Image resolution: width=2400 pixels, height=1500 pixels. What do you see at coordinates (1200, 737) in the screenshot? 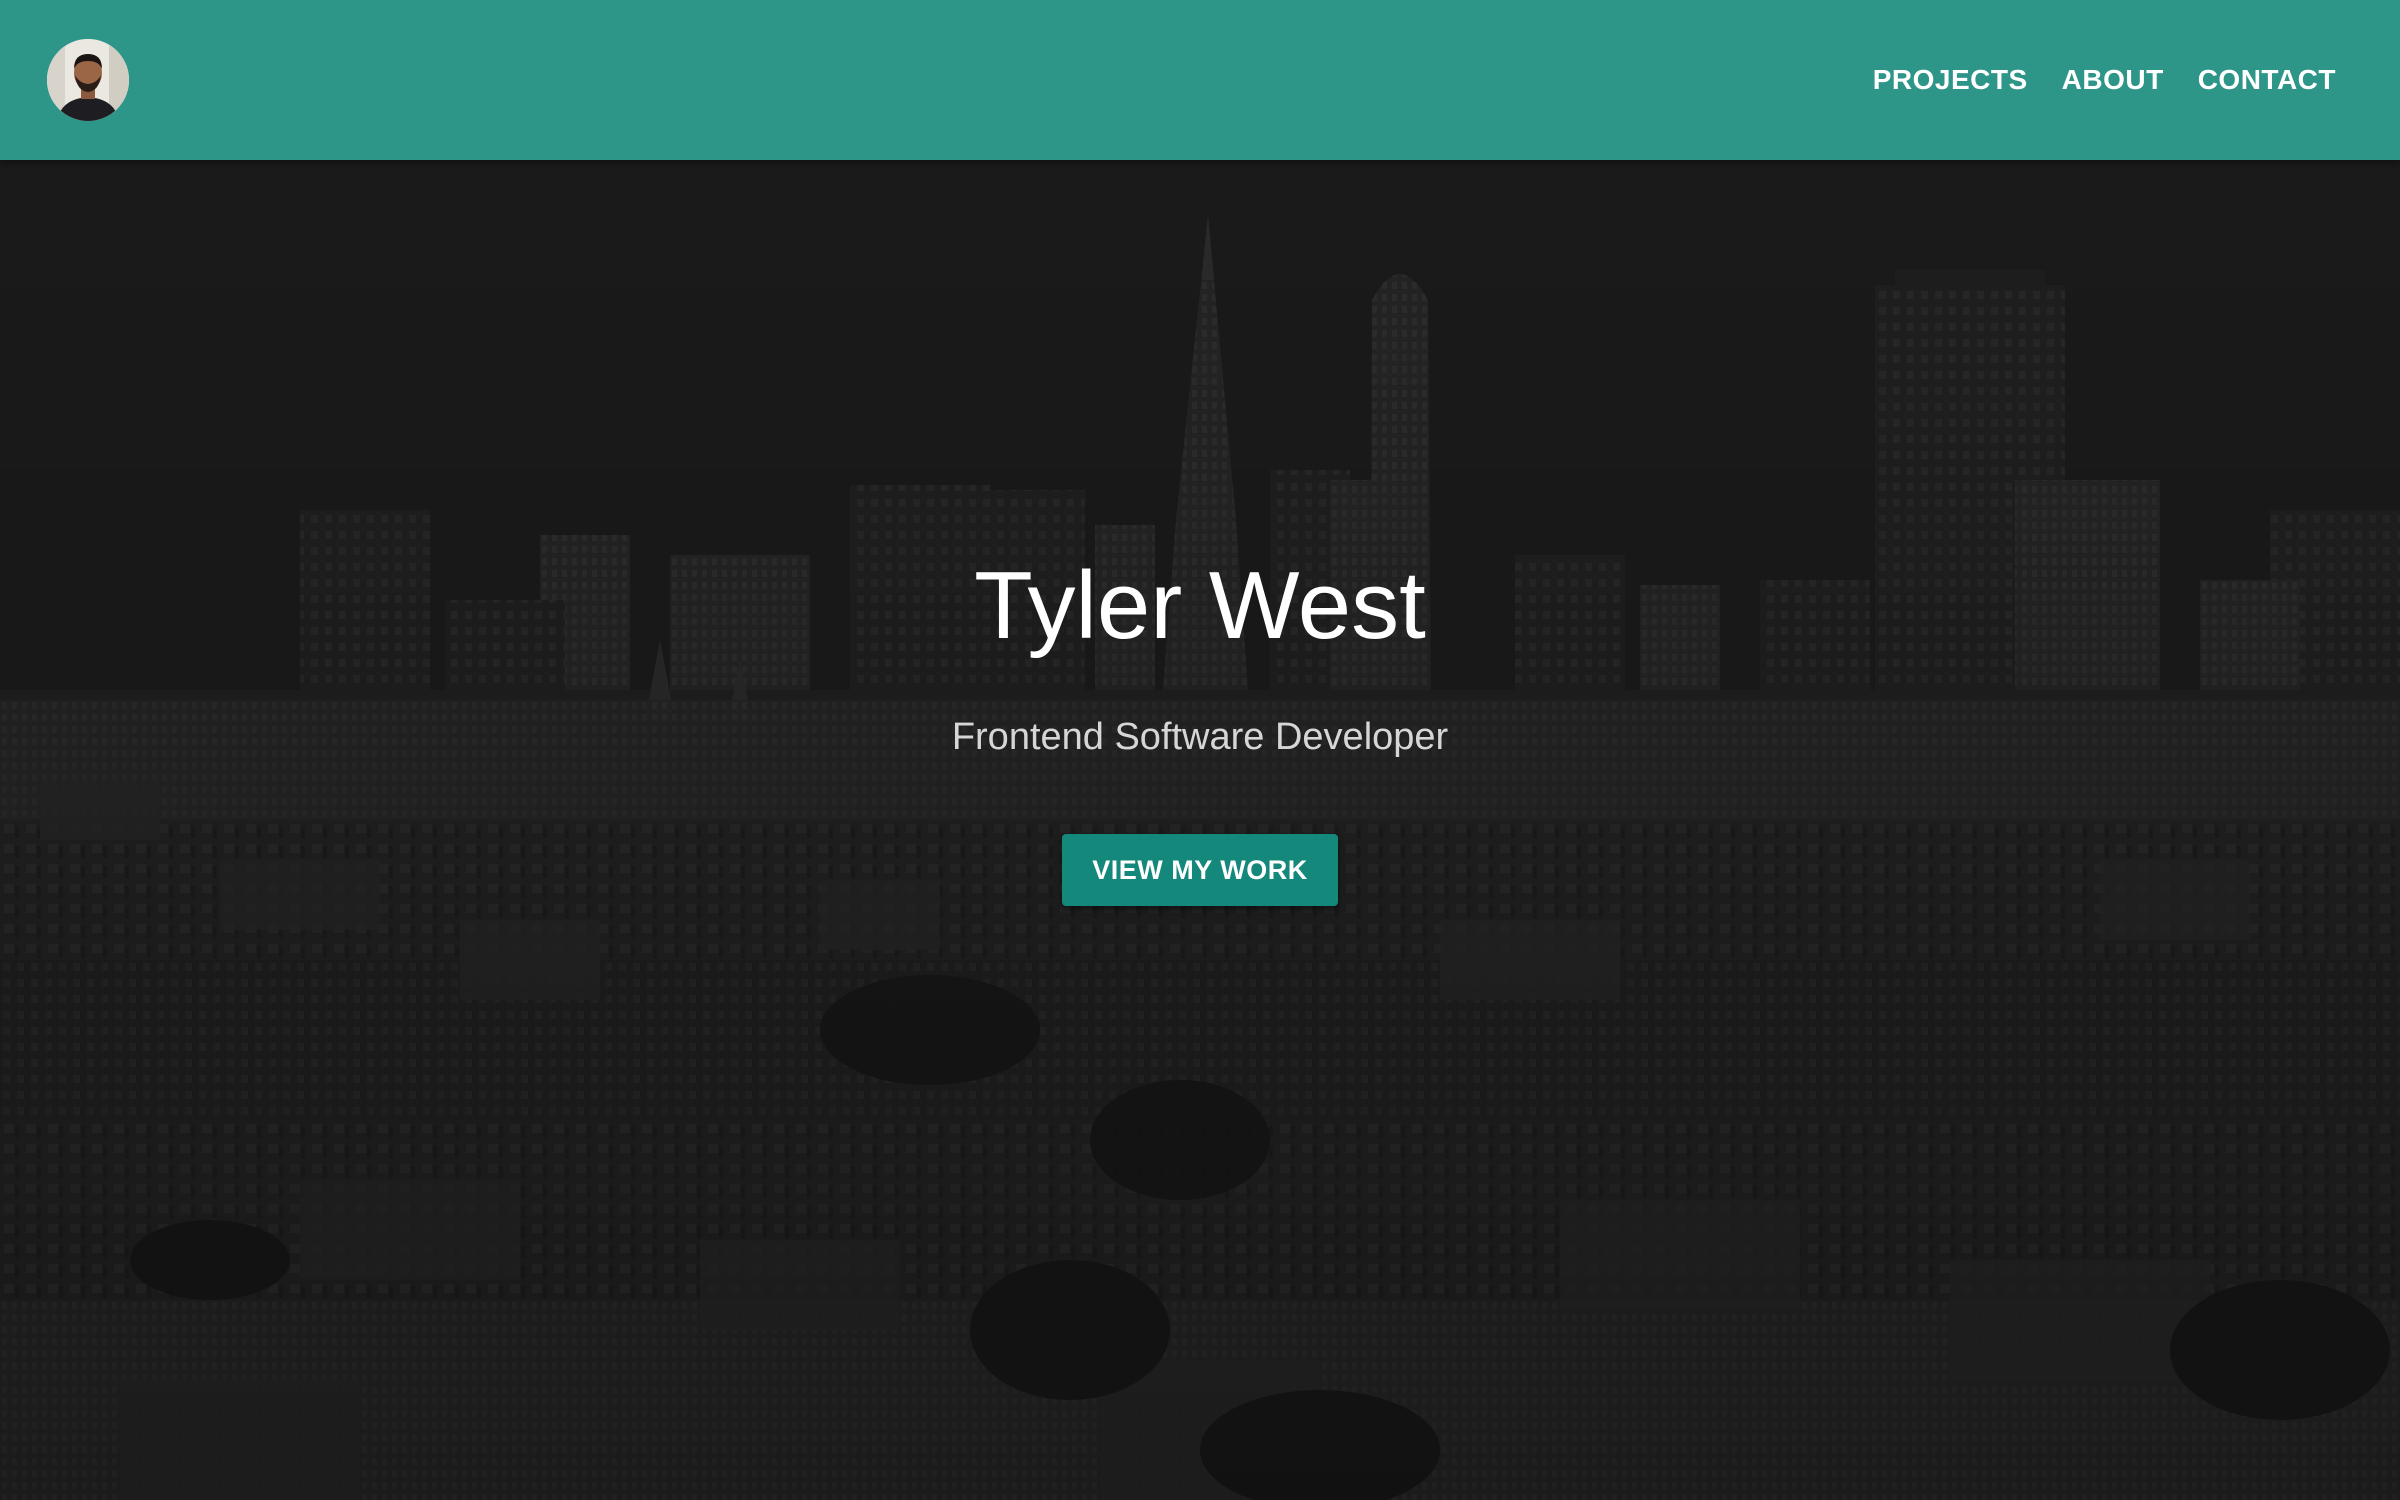
I see `hero-subtitle: Frontend Software Developer` at bounding box center [1200, 737].